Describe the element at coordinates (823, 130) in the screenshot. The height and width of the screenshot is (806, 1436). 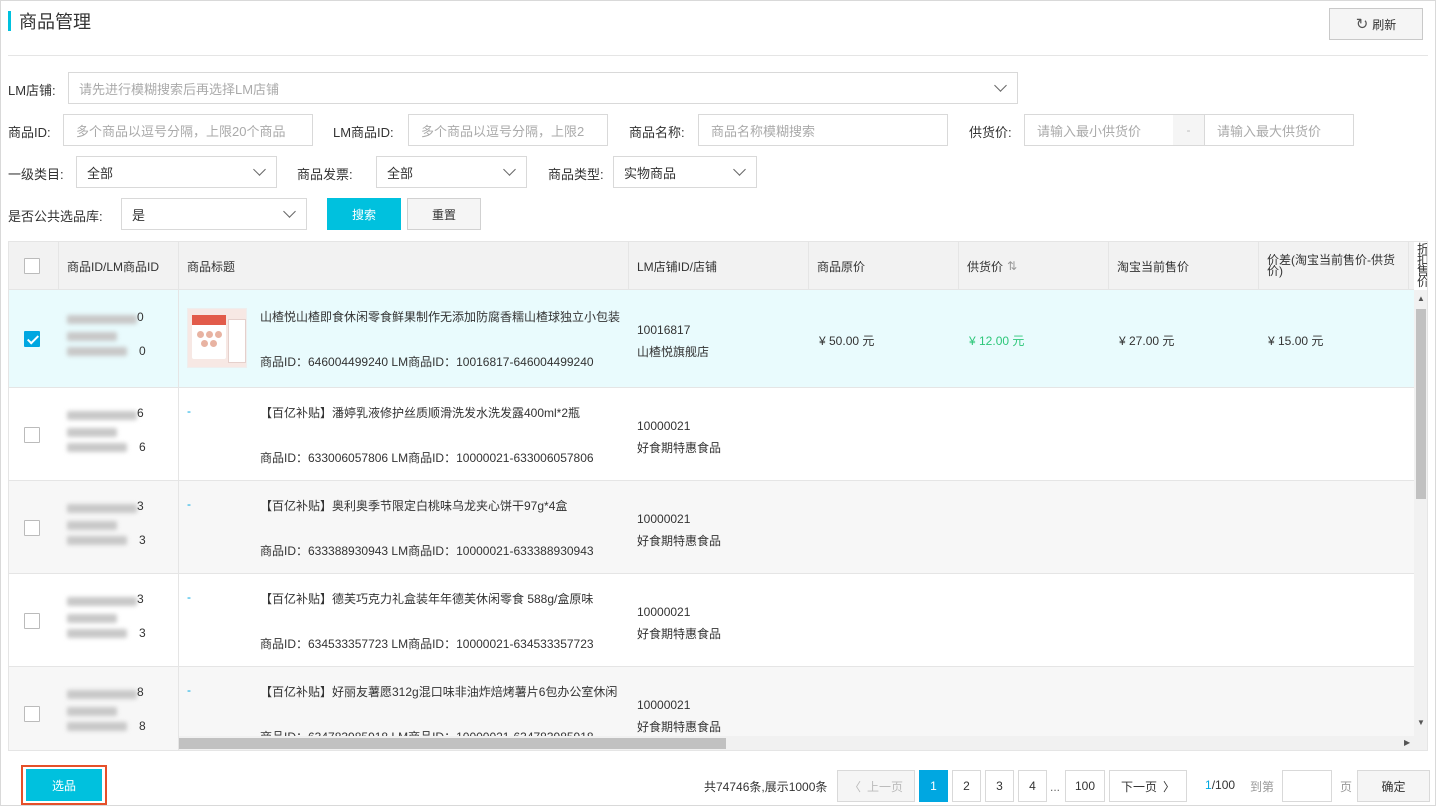
I see `product-name-input: 商品名称模糊搜索` at that location.